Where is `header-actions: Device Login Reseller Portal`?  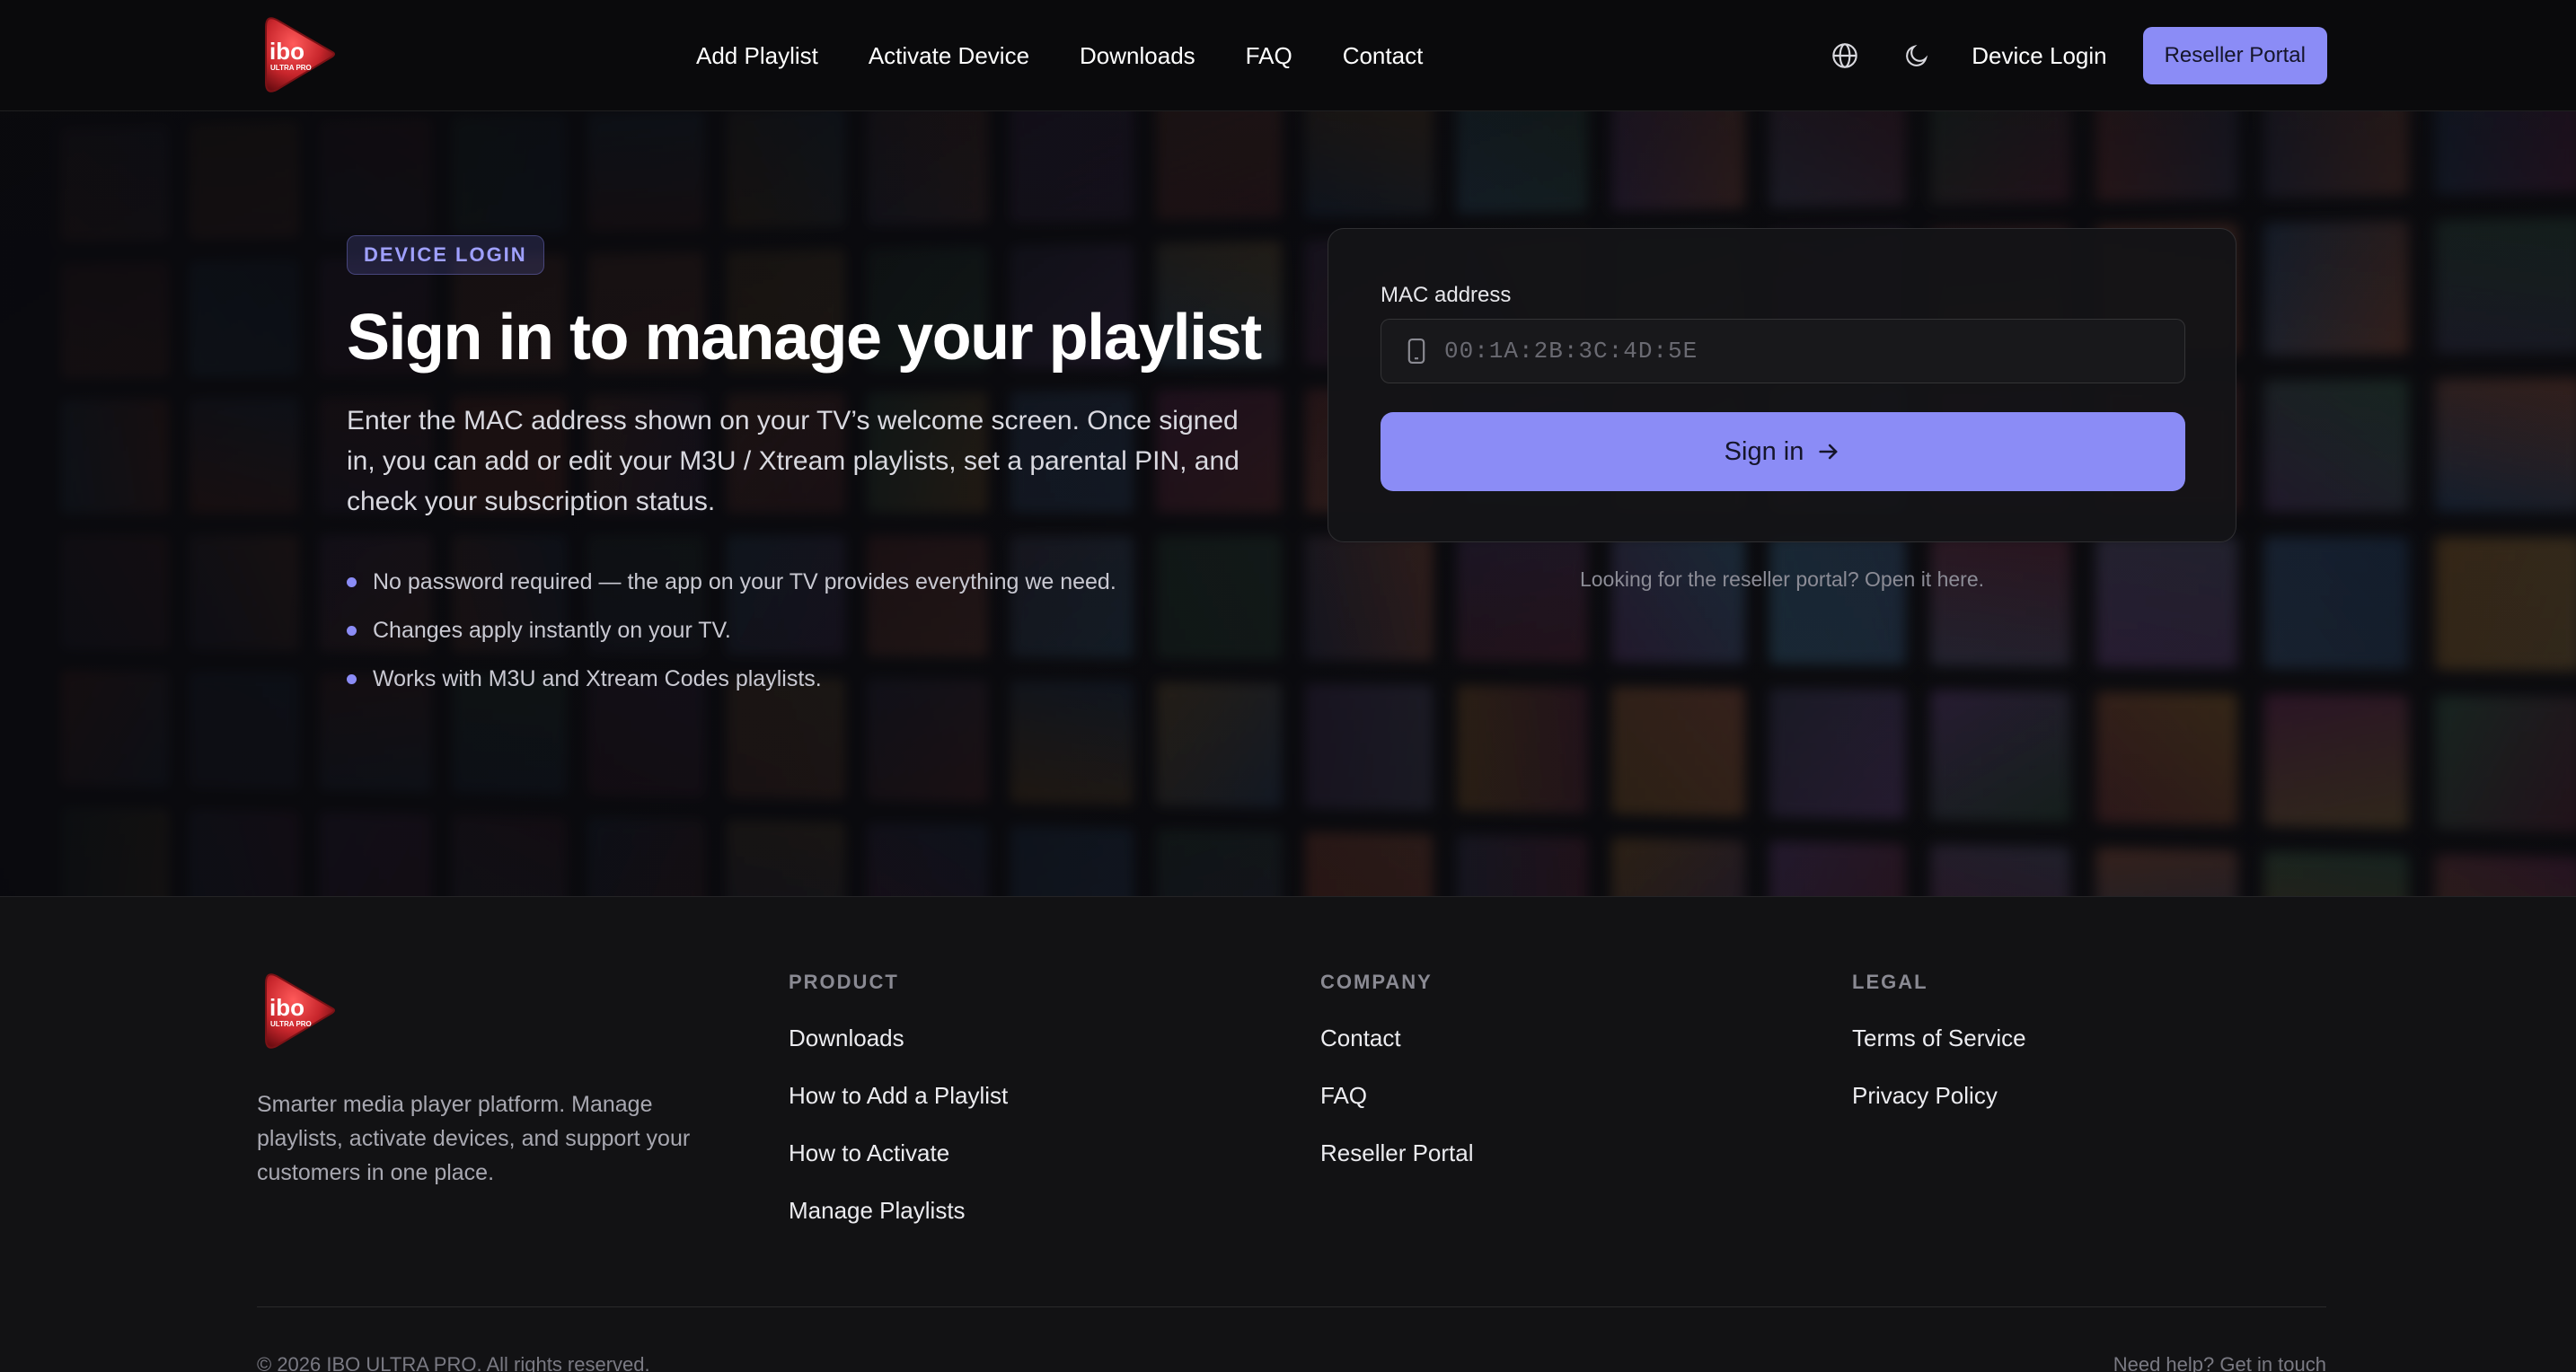 header-actions: Device Login Reseller Portal is located at coordinates (2075, 55).